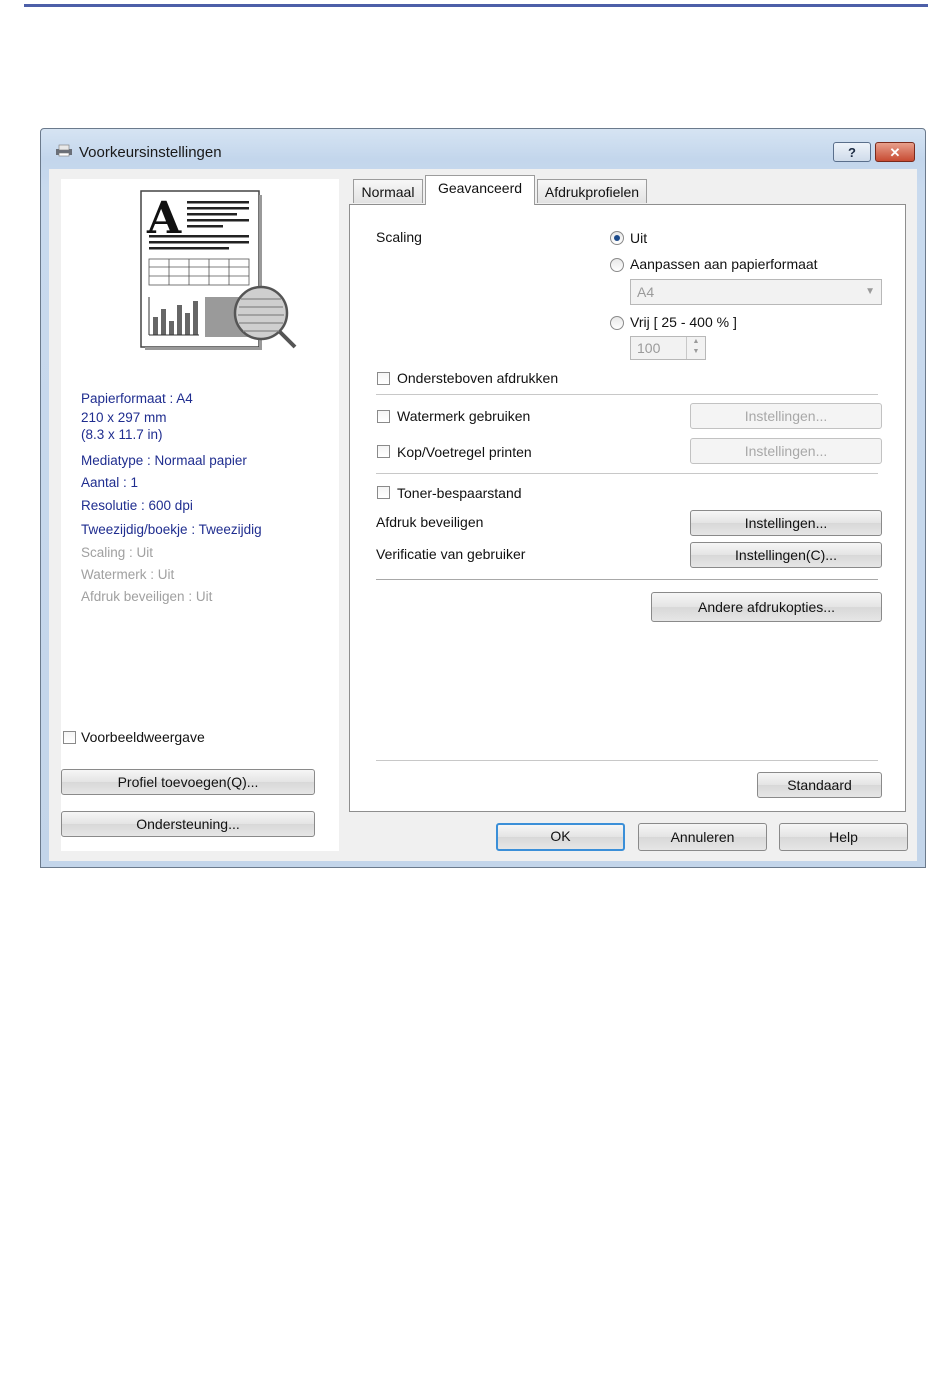 The width and height of the screenshot is (950, 1387). I want to click on summary-scaling: Scaling : Uit, so click(117, 552).